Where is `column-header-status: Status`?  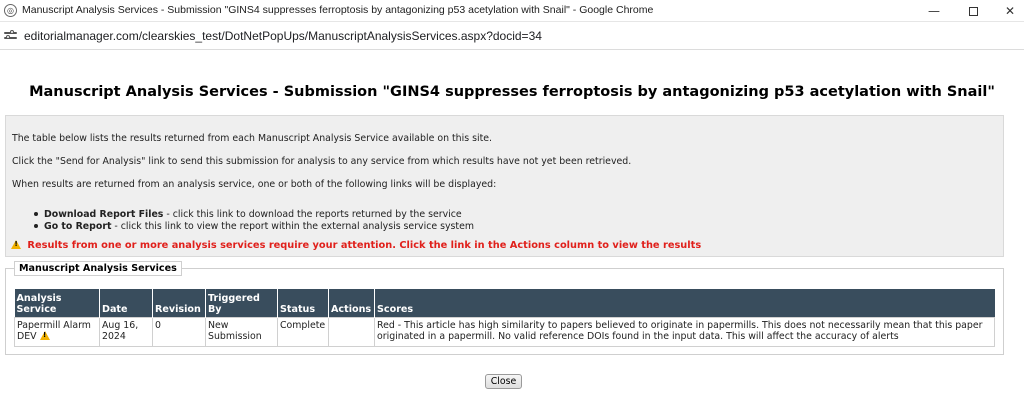 column-header-status: Status is located at coordinates (303, 303).